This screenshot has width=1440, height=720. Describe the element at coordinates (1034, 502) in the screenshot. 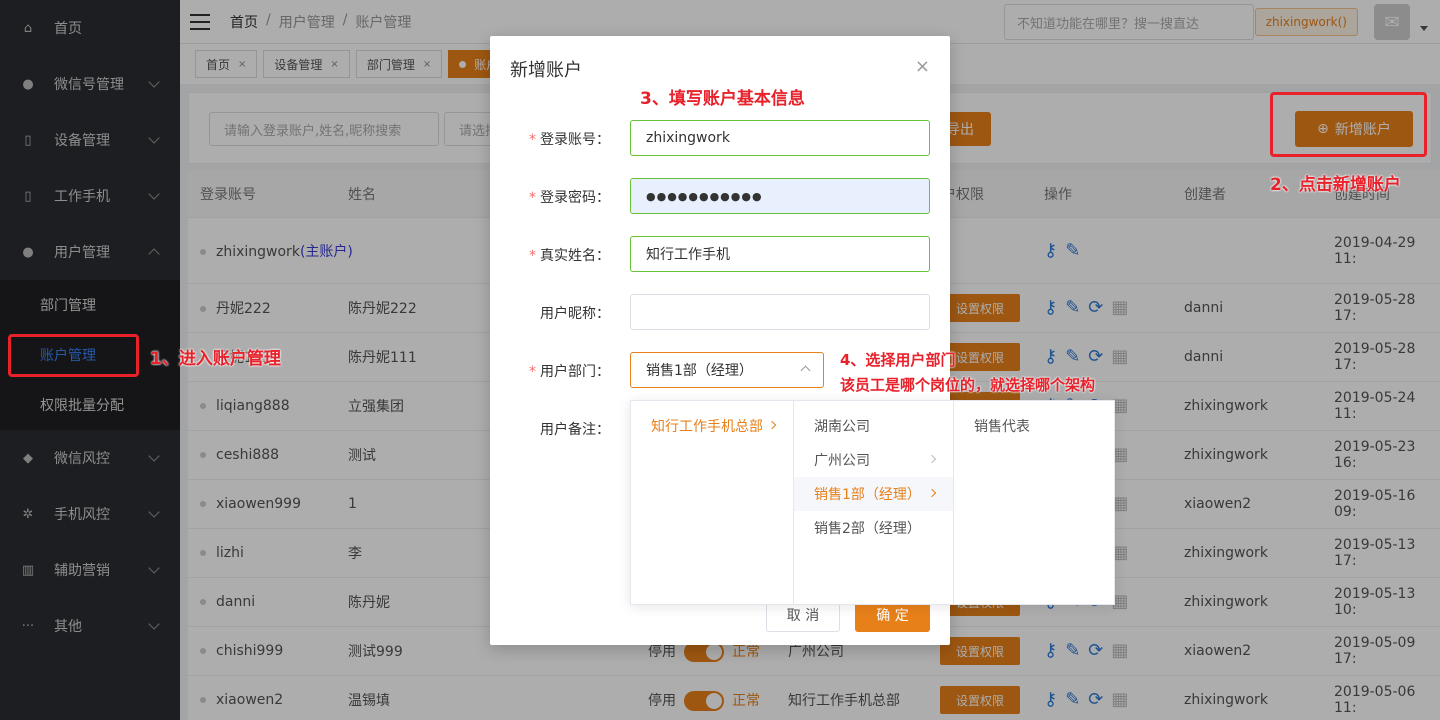

I see `cascader-column-3: 销售代表` at that location.